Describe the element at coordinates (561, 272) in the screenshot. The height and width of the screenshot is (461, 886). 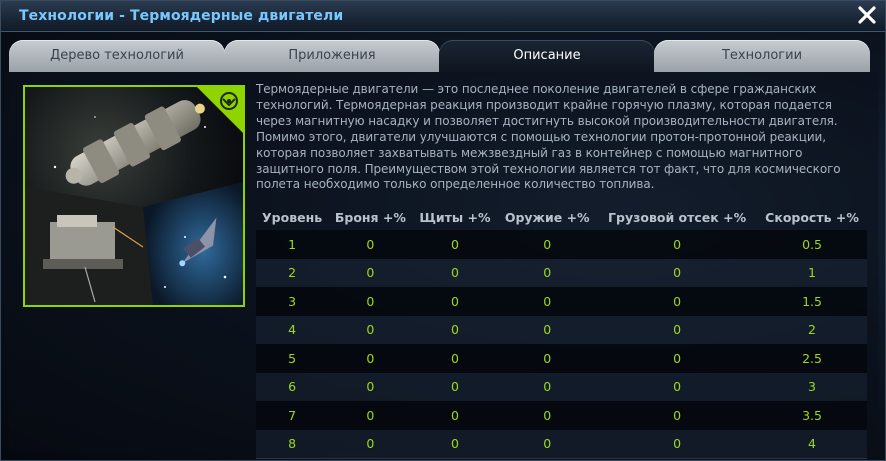
I see `table-row: 2 0 0 0 0 1` at that location.